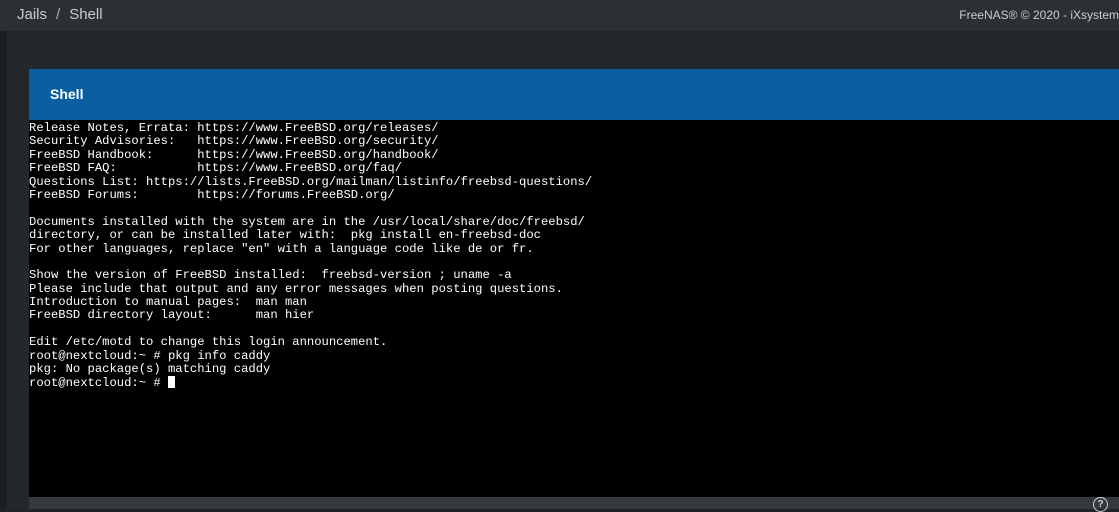  I want to click on card-title: Shell, so click(67, 94).